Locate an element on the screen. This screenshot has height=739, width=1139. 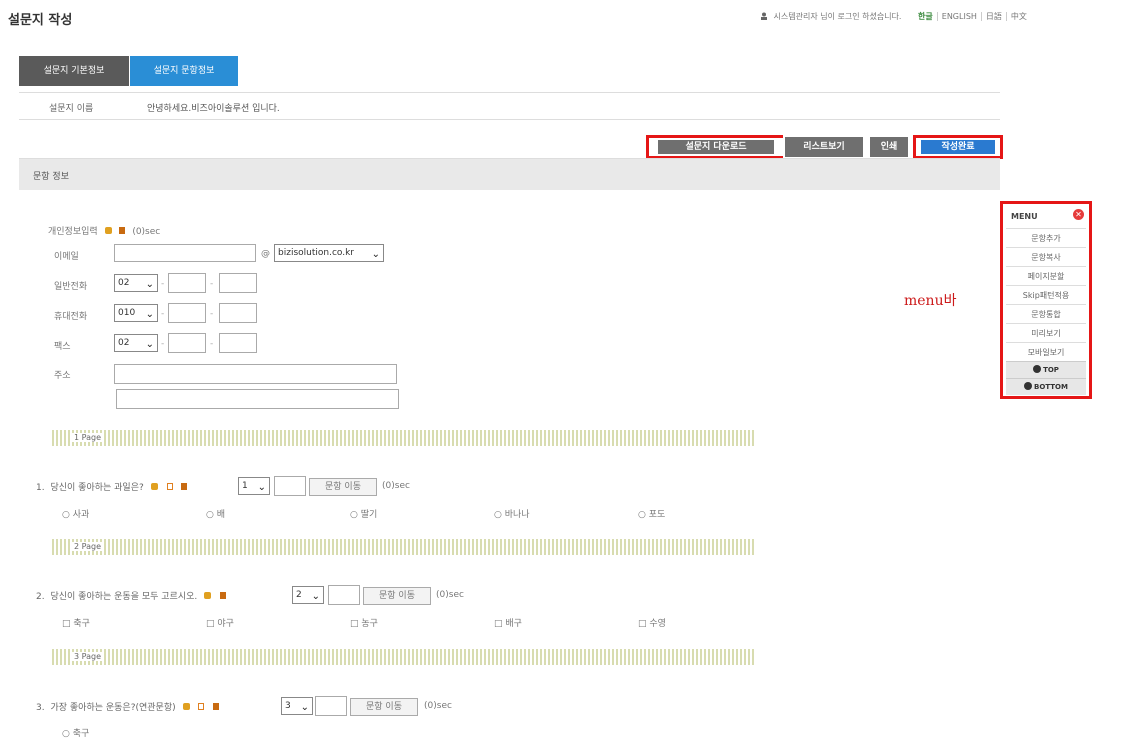
print-button: 인쇄 is located at coordinates (889, 147).